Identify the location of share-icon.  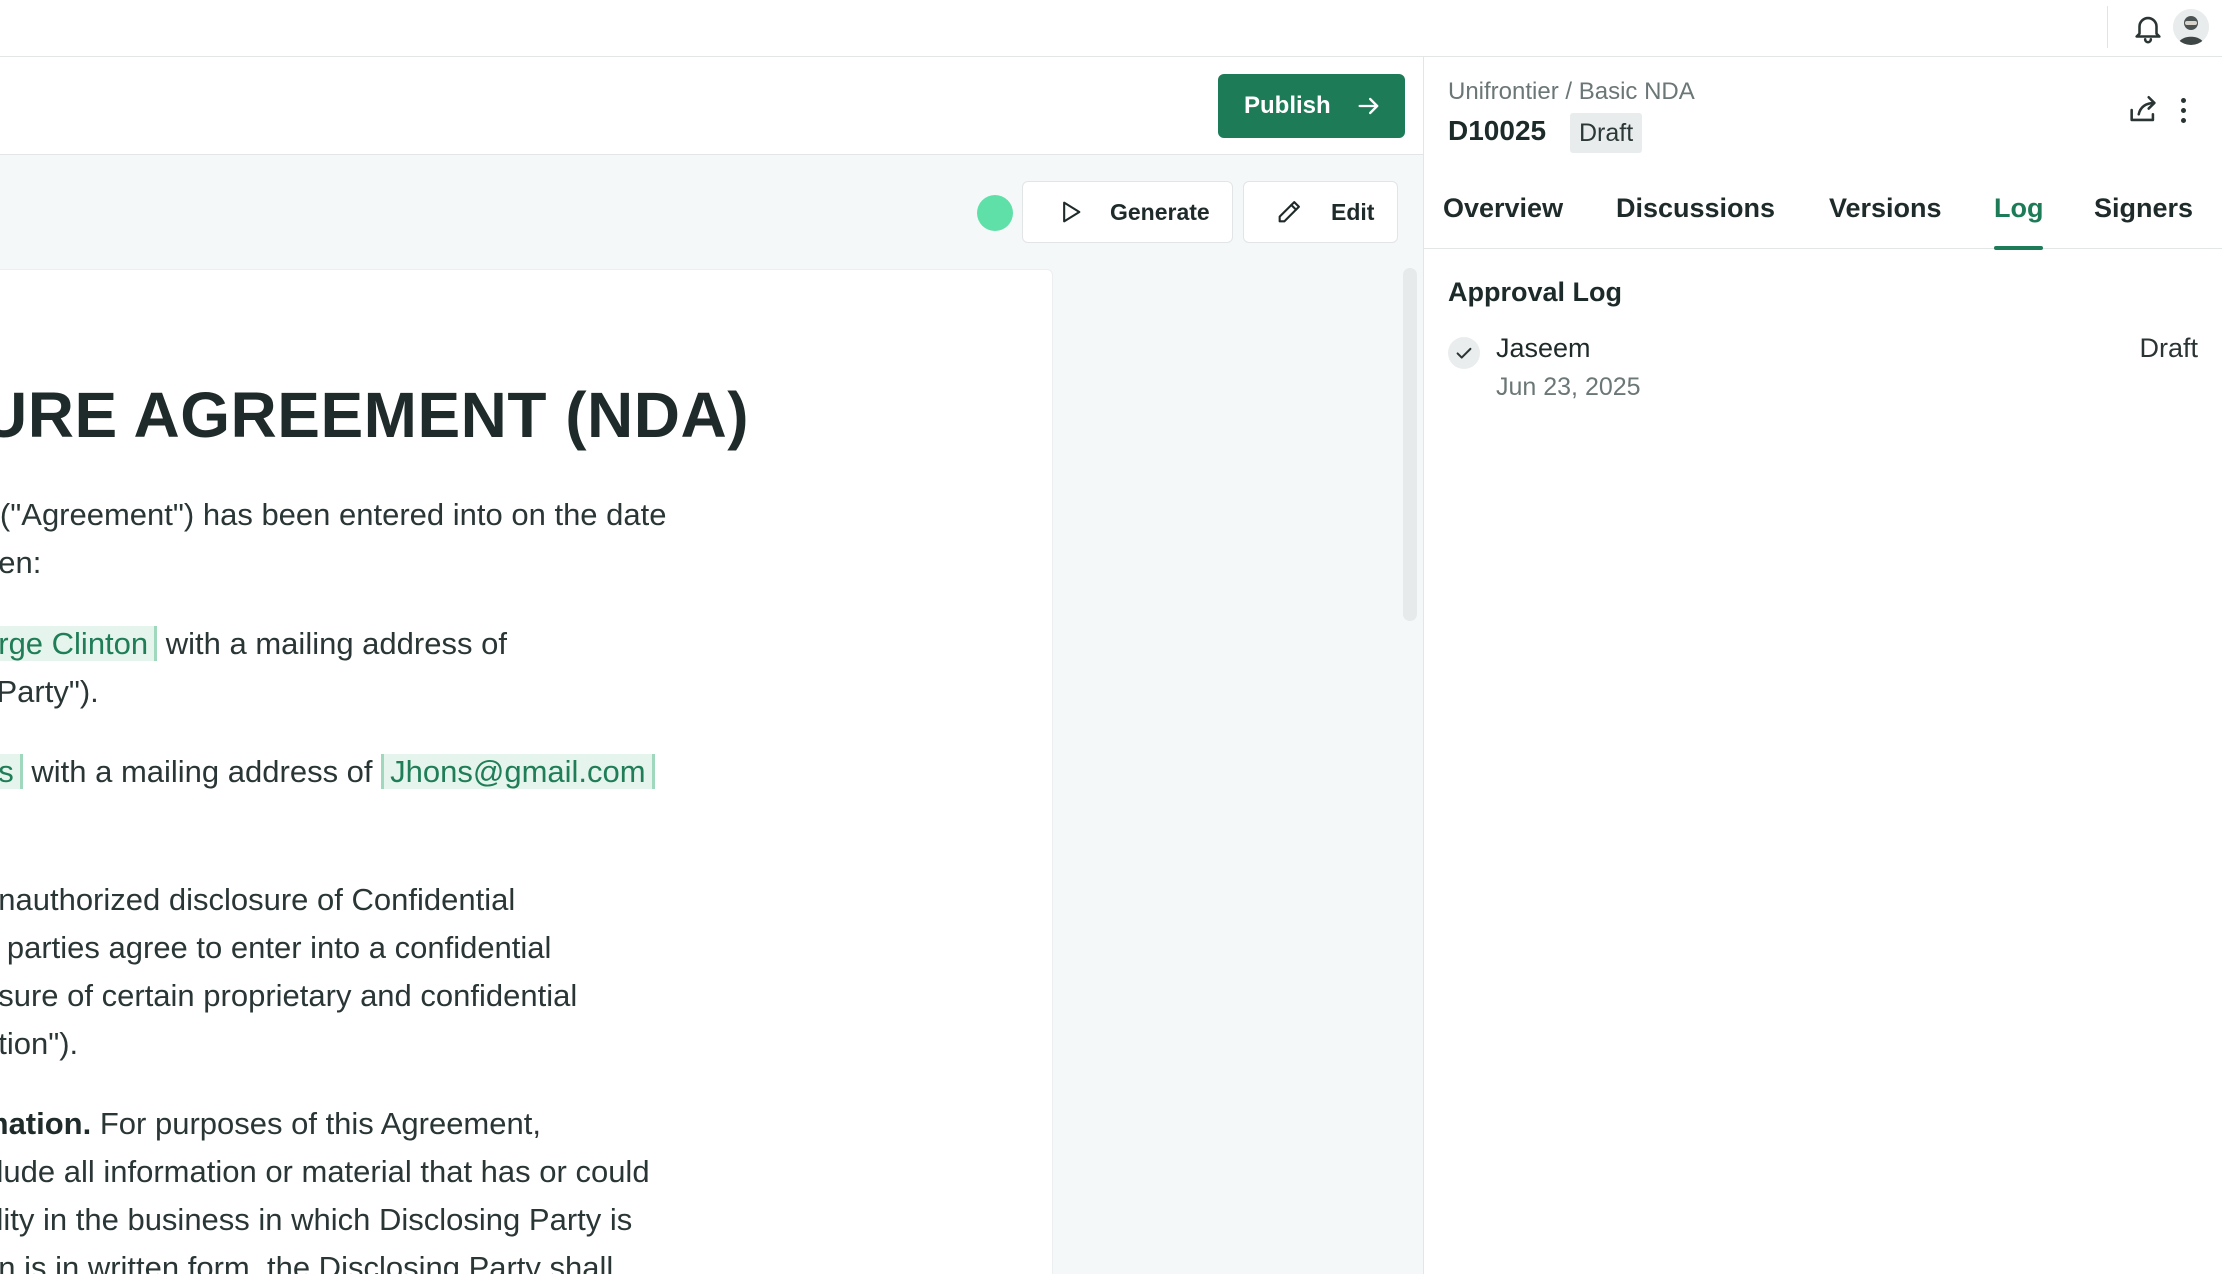
(2143, 110).